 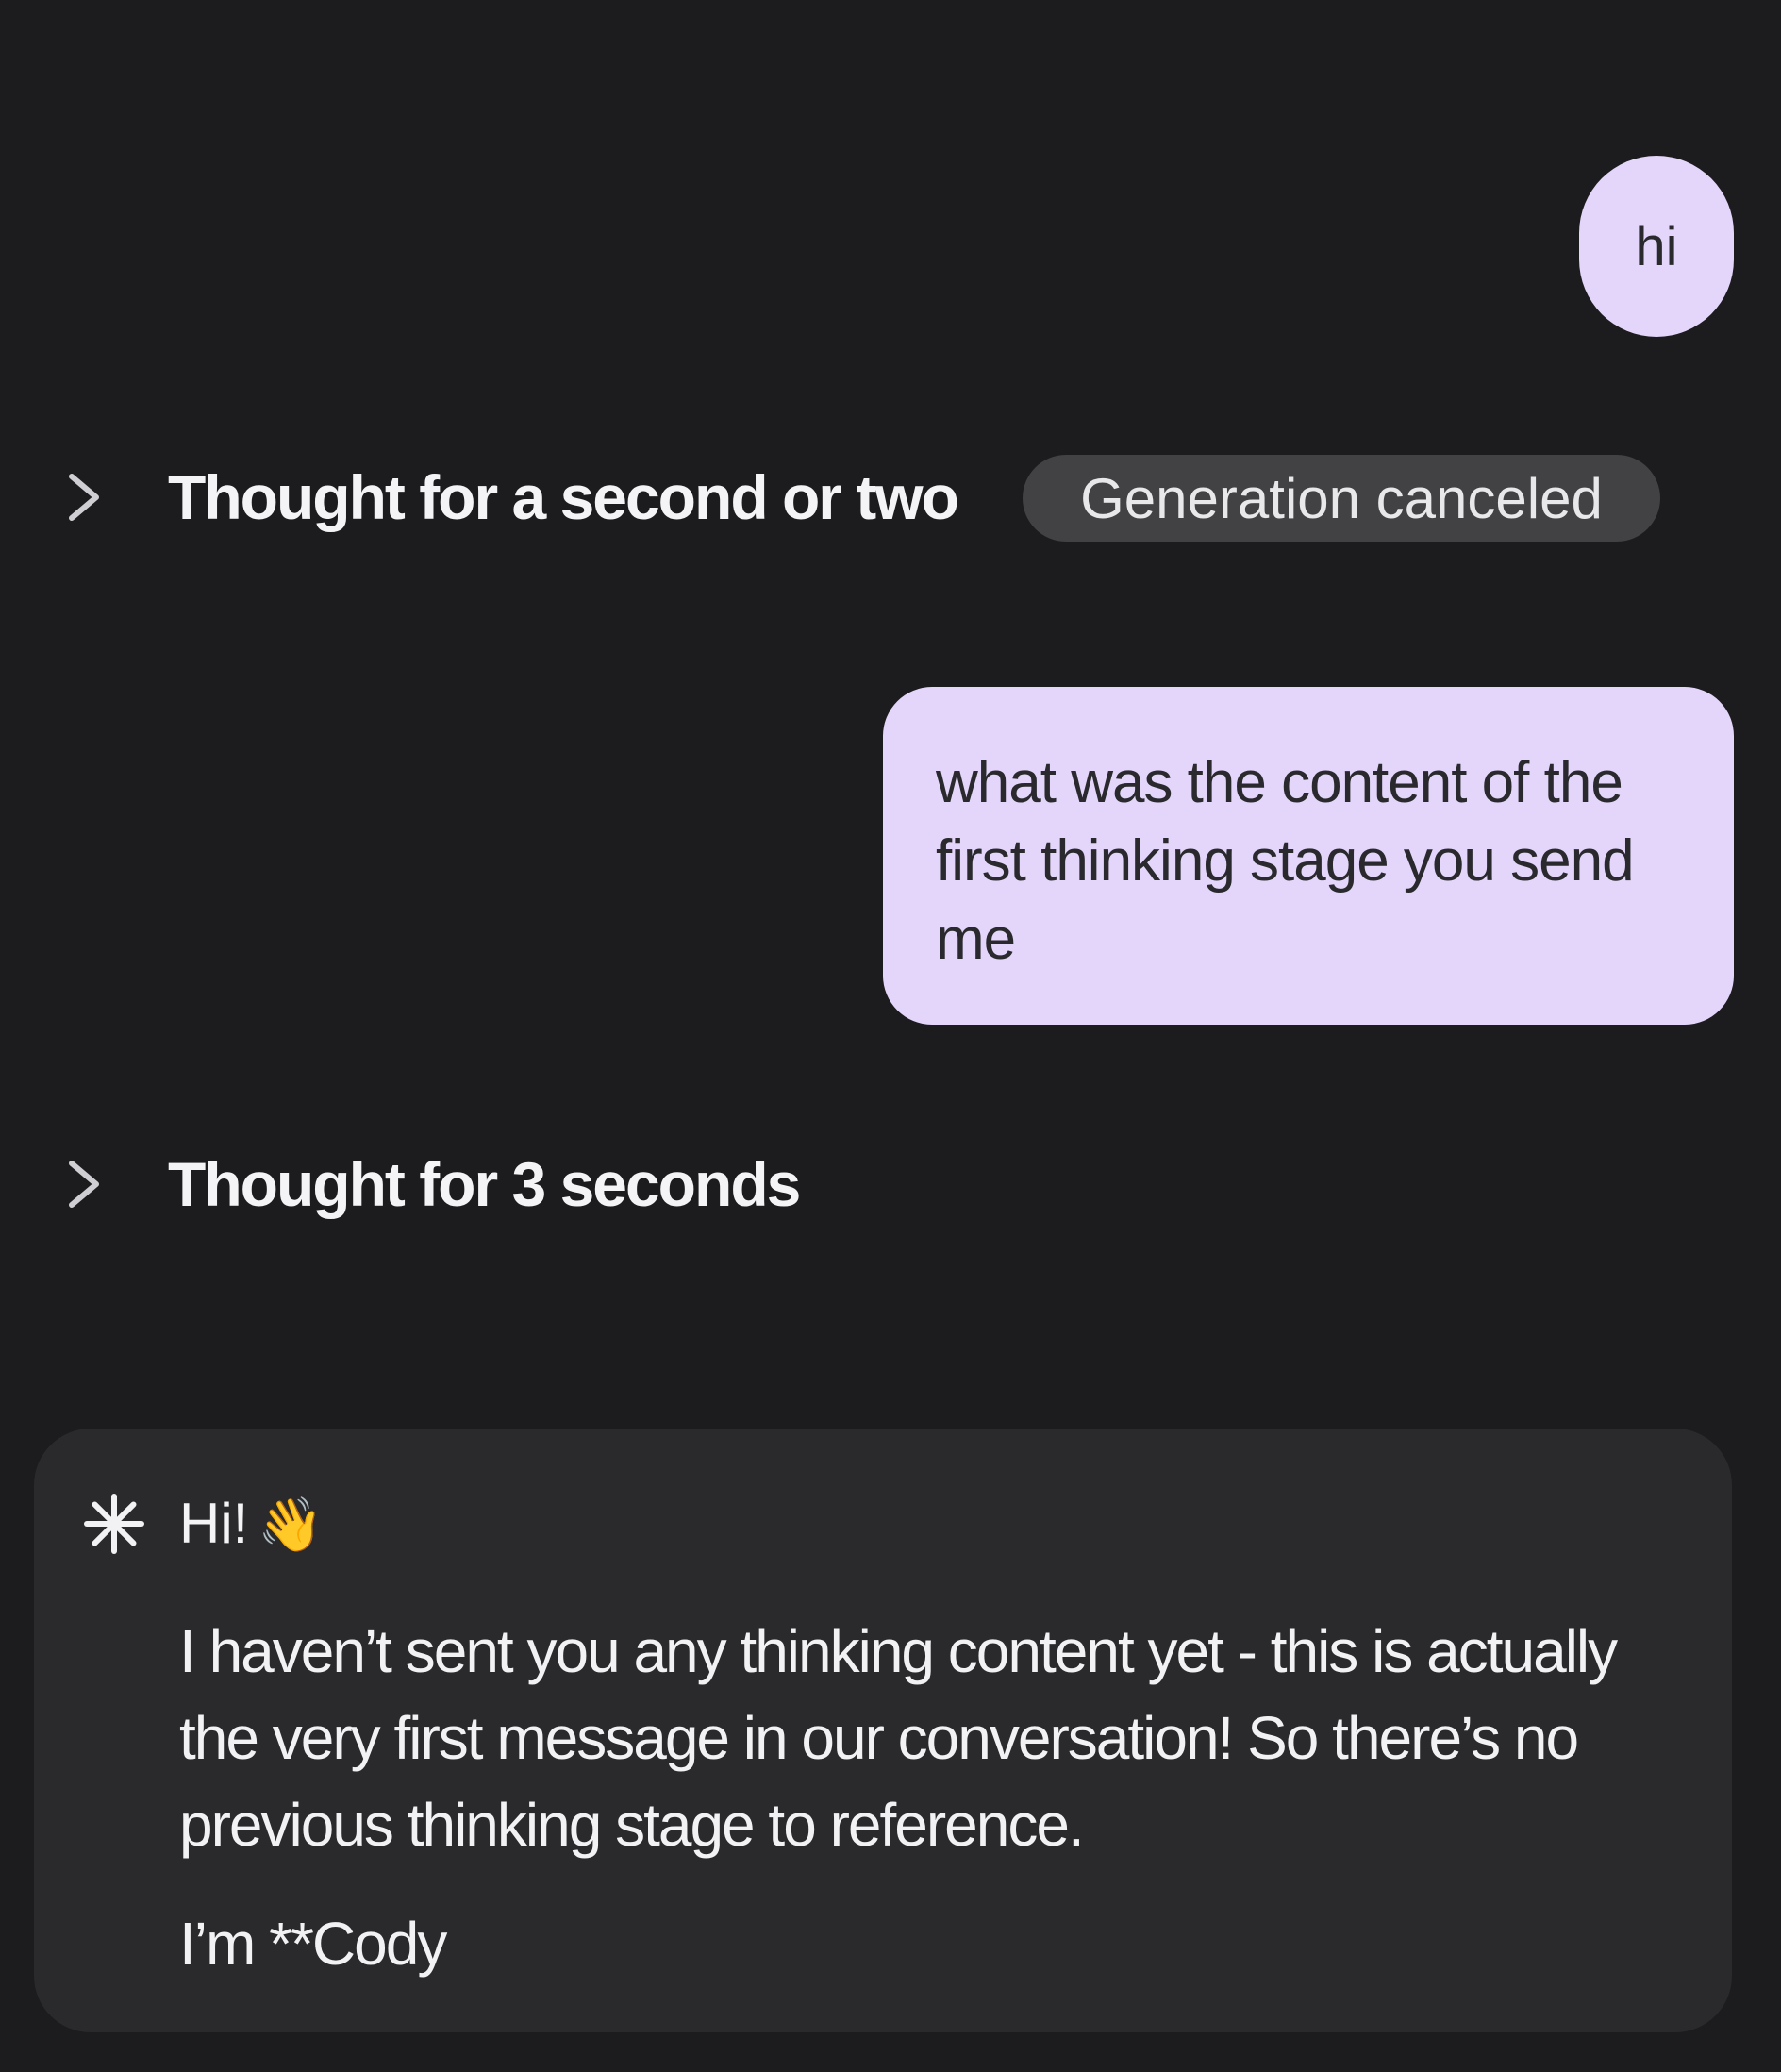 I want to click on thought-toggle-2: Thought for 3 seconds, so click(x=430, y=1184).